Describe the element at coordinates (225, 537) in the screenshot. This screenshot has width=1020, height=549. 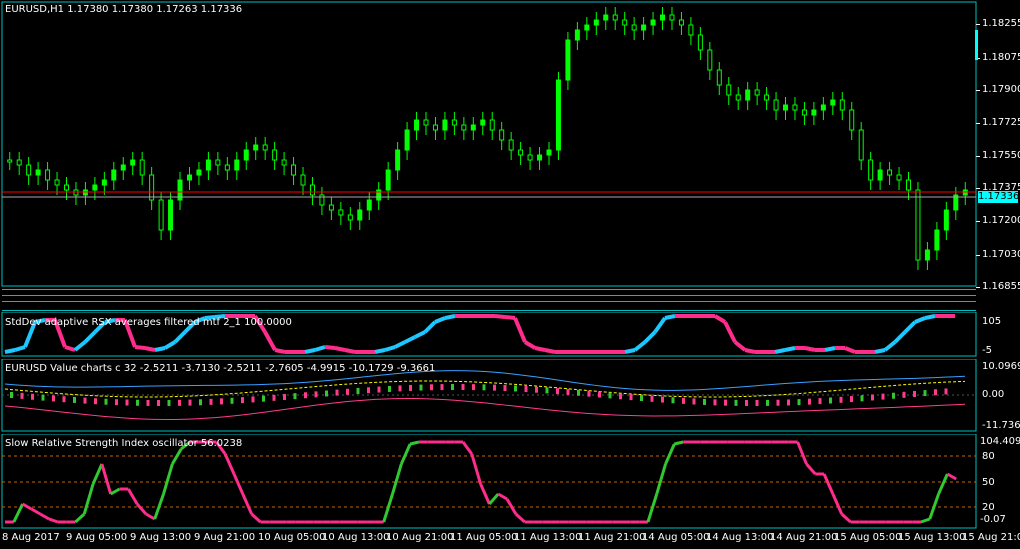
I see `time-axis-label: 9 Aug 21:00` at that location.